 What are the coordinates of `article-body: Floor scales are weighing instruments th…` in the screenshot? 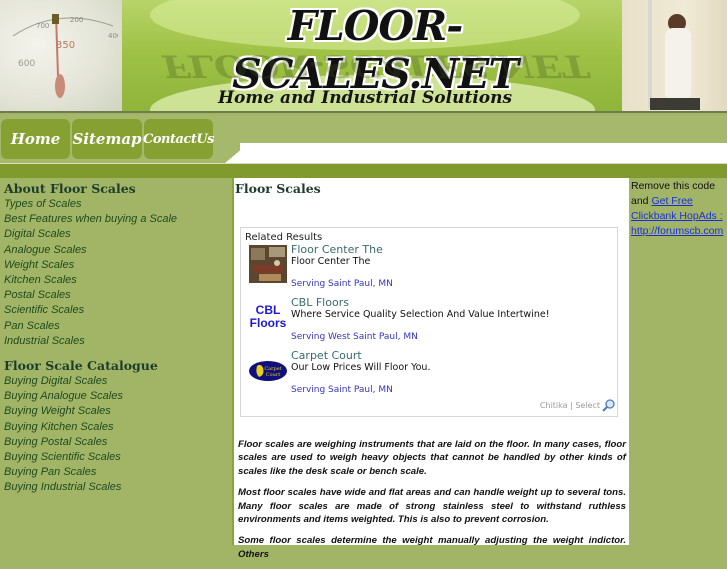 It's located at (432, 503).